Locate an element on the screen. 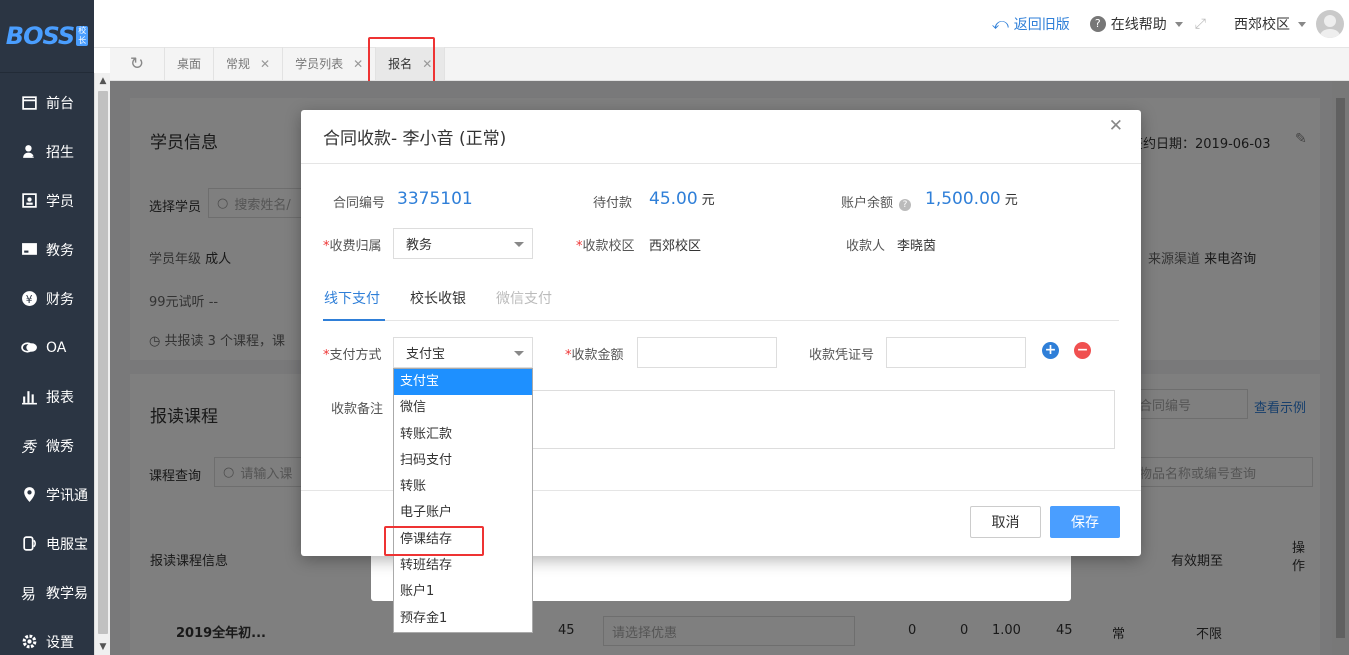  dropdown-option: 转账汇款 is located at coordinates (463, 435).